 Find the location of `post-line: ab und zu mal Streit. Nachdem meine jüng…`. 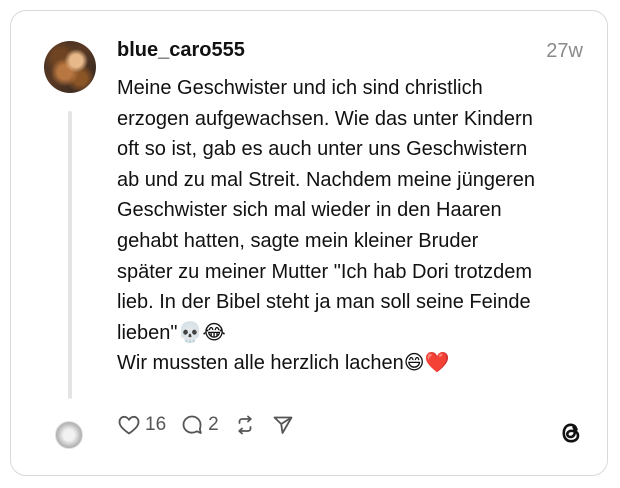

post-line: ab und zu mal Streit. Nachdem meine jüng… is located at coordinates (326, 179).